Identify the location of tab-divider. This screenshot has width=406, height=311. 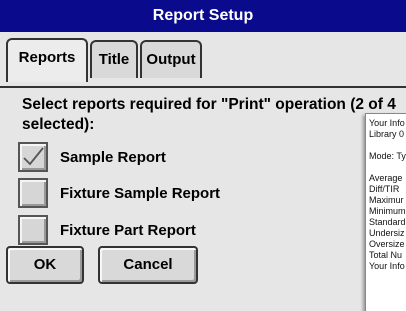
(203, 87).